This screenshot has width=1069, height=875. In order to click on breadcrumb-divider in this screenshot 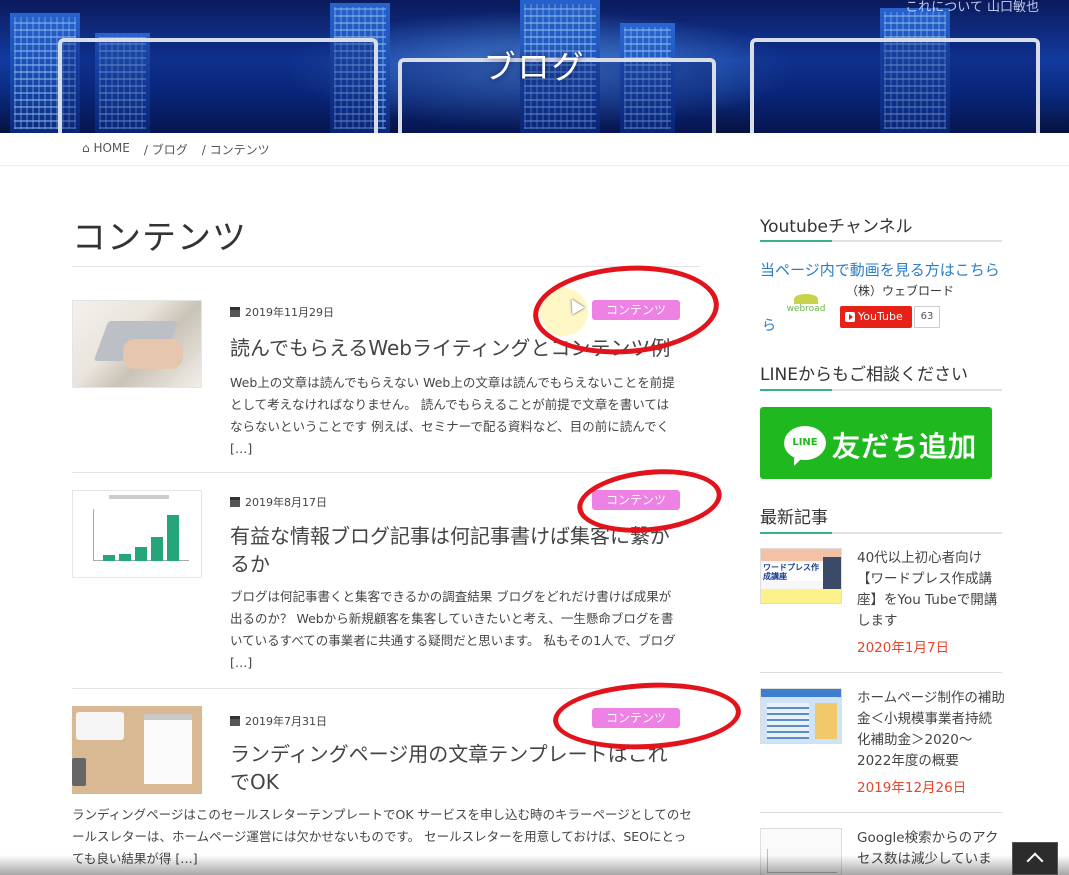, I will do `click(534, 165)`.